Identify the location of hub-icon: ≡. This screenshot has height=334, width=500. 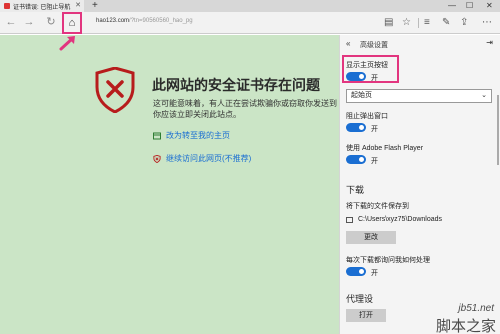
(427, 22).